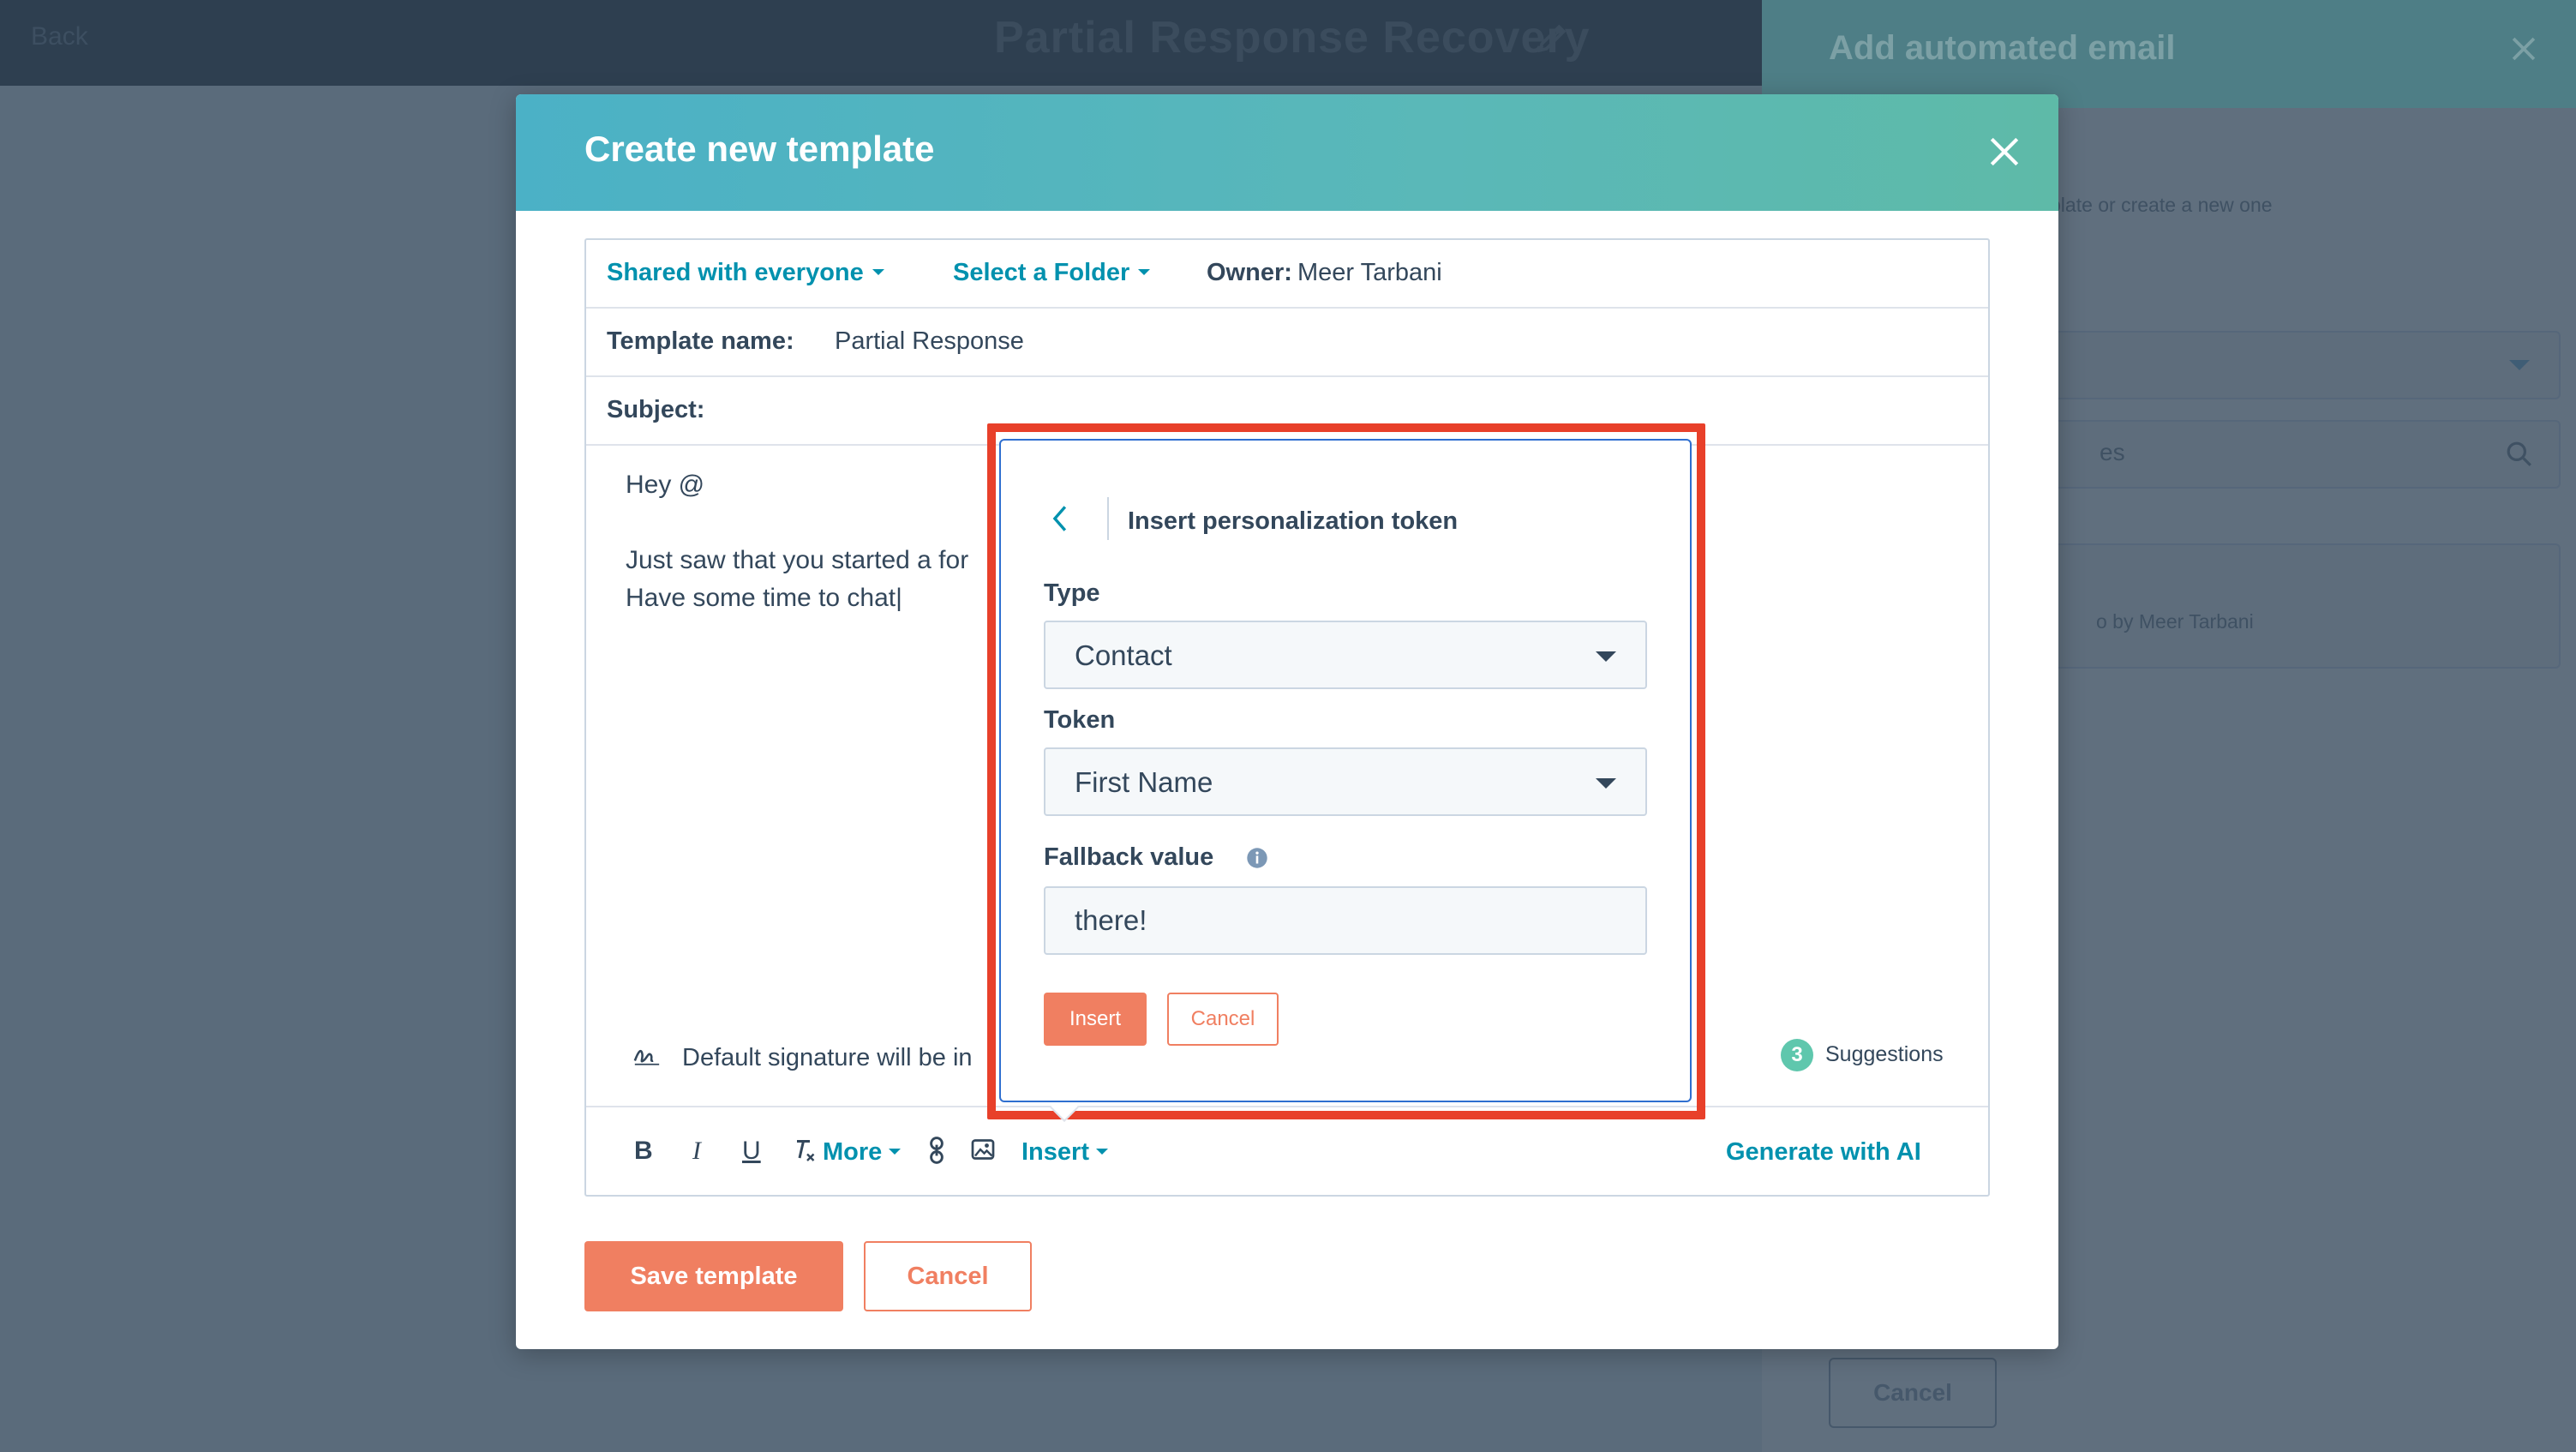 The height and width of the screenshot is (1452, 2576). I want to click on fallback-input, so click(1345, 920).